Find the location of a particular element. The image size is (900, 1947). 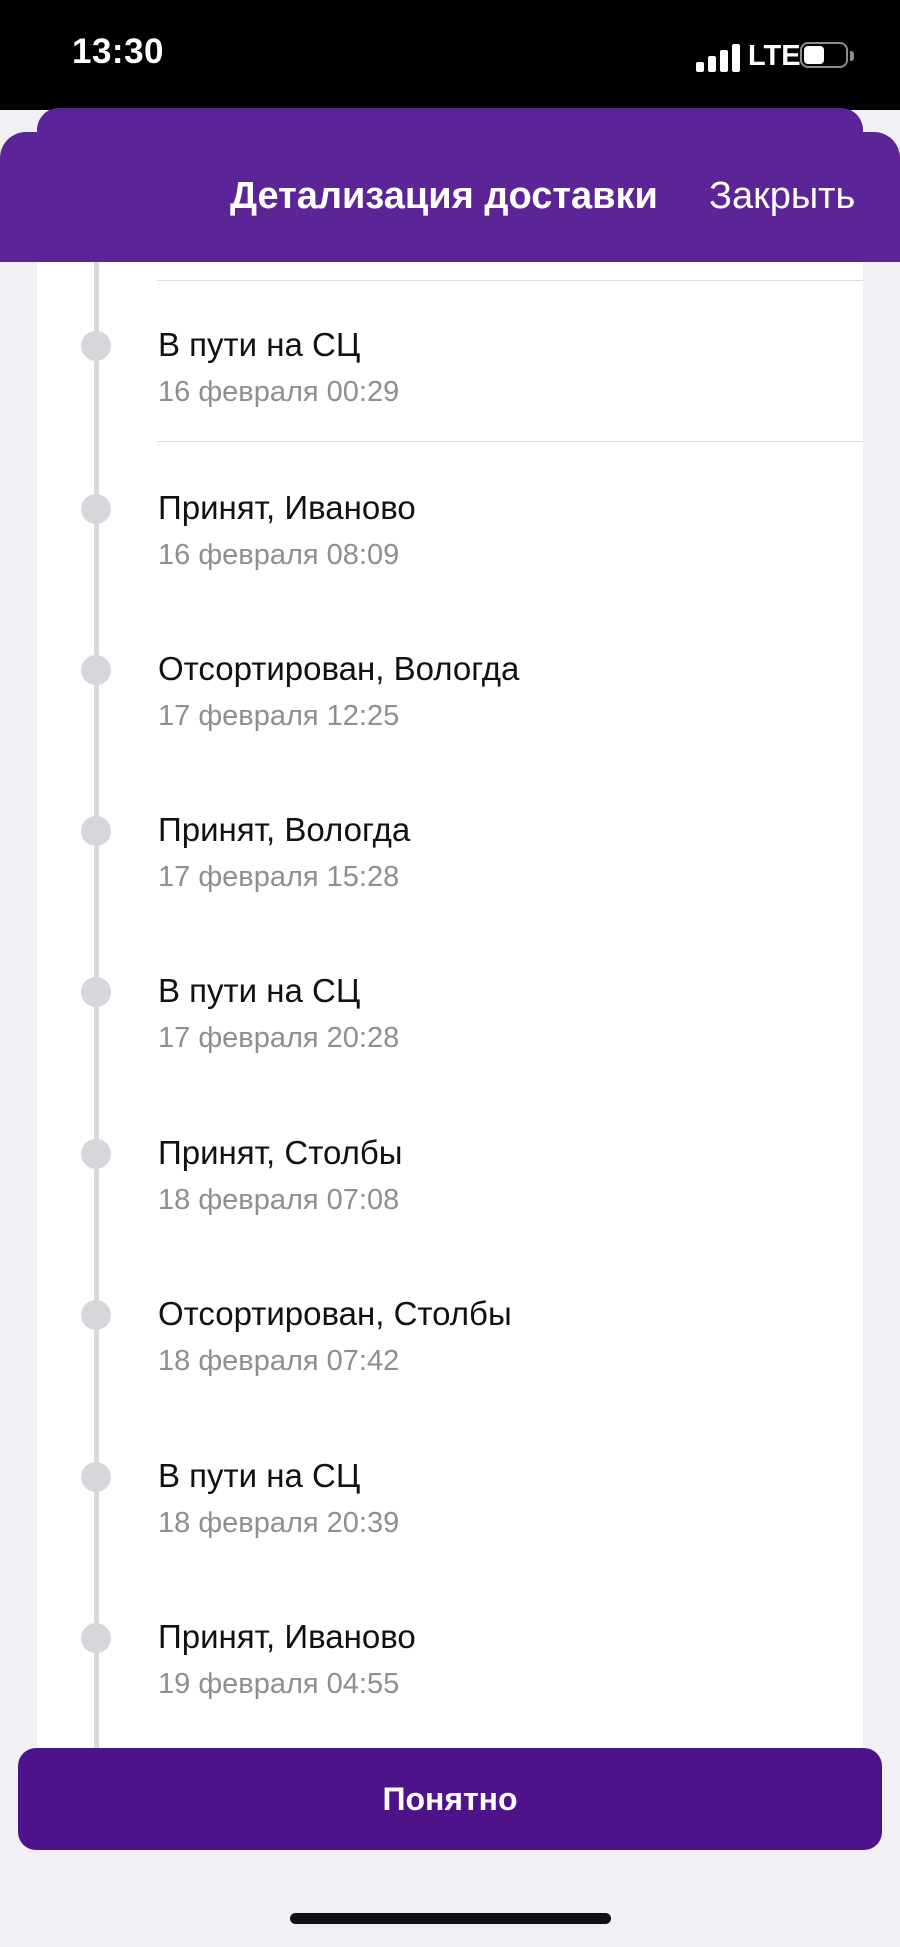

timeline-event: В пути на СЦ 17 февраля 20:28 is located at coordinates (450, 1025).